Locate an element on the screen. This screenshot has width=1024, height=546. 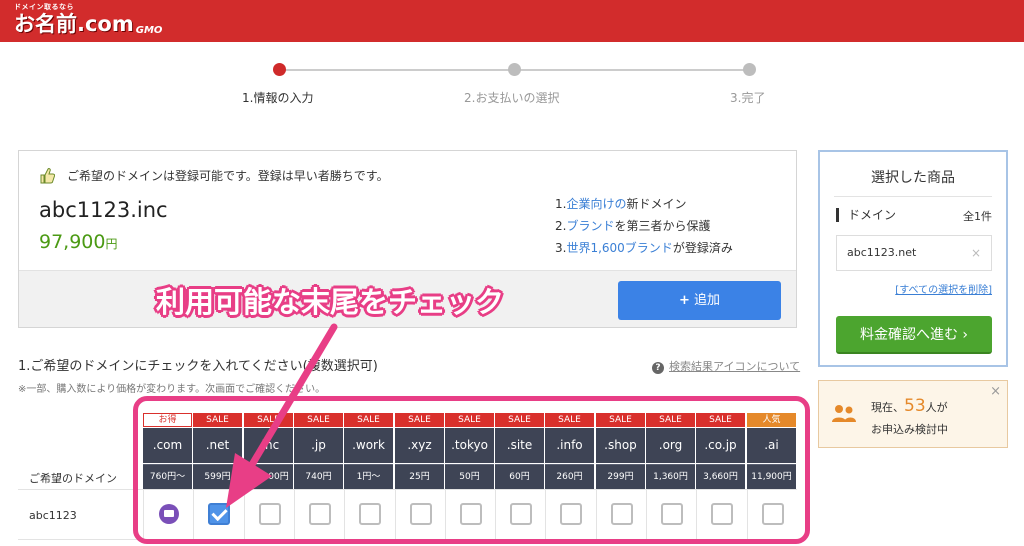
logo-tagline: ドメイン取るなら is located at coordinates (44, 7).